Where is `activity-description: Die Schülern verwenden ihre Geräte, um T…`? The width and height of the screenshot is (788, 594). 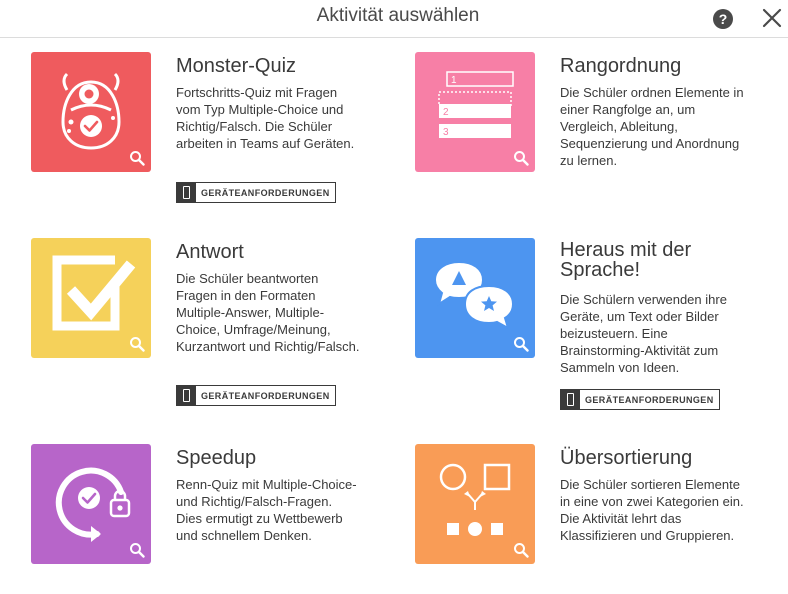 activity-description: Die Schülern verwenden ihre Geräte, um T… is located at coordinates (643, 333).